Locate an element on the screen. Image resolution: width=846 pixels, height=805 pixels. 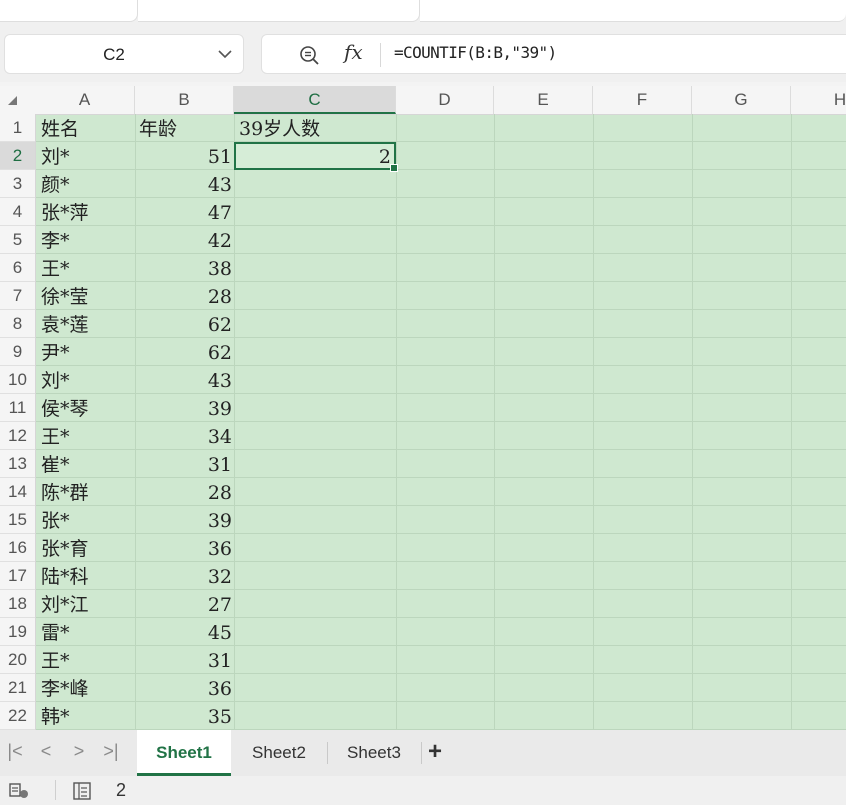
cell-name: 陈*群 is located at coordinates (88, 492).